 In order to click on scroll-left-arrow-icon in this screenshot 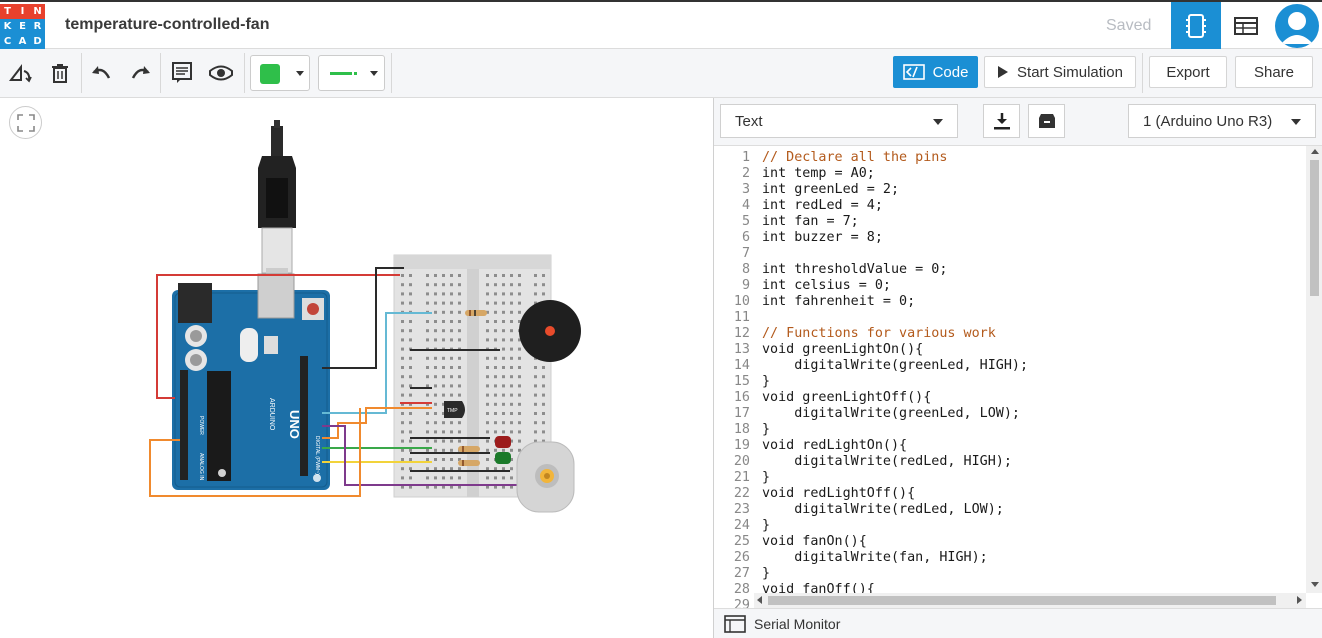, I will do `click(759, 600)`.